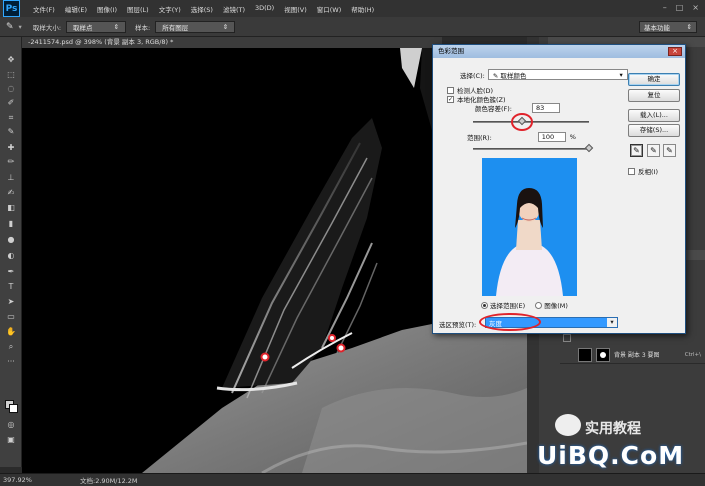 The width and height of the screenshot is (705, 486). Describe the element at coordinates (479, 138) in the screenshot. I see `range-label: 范围(R):` at that location.